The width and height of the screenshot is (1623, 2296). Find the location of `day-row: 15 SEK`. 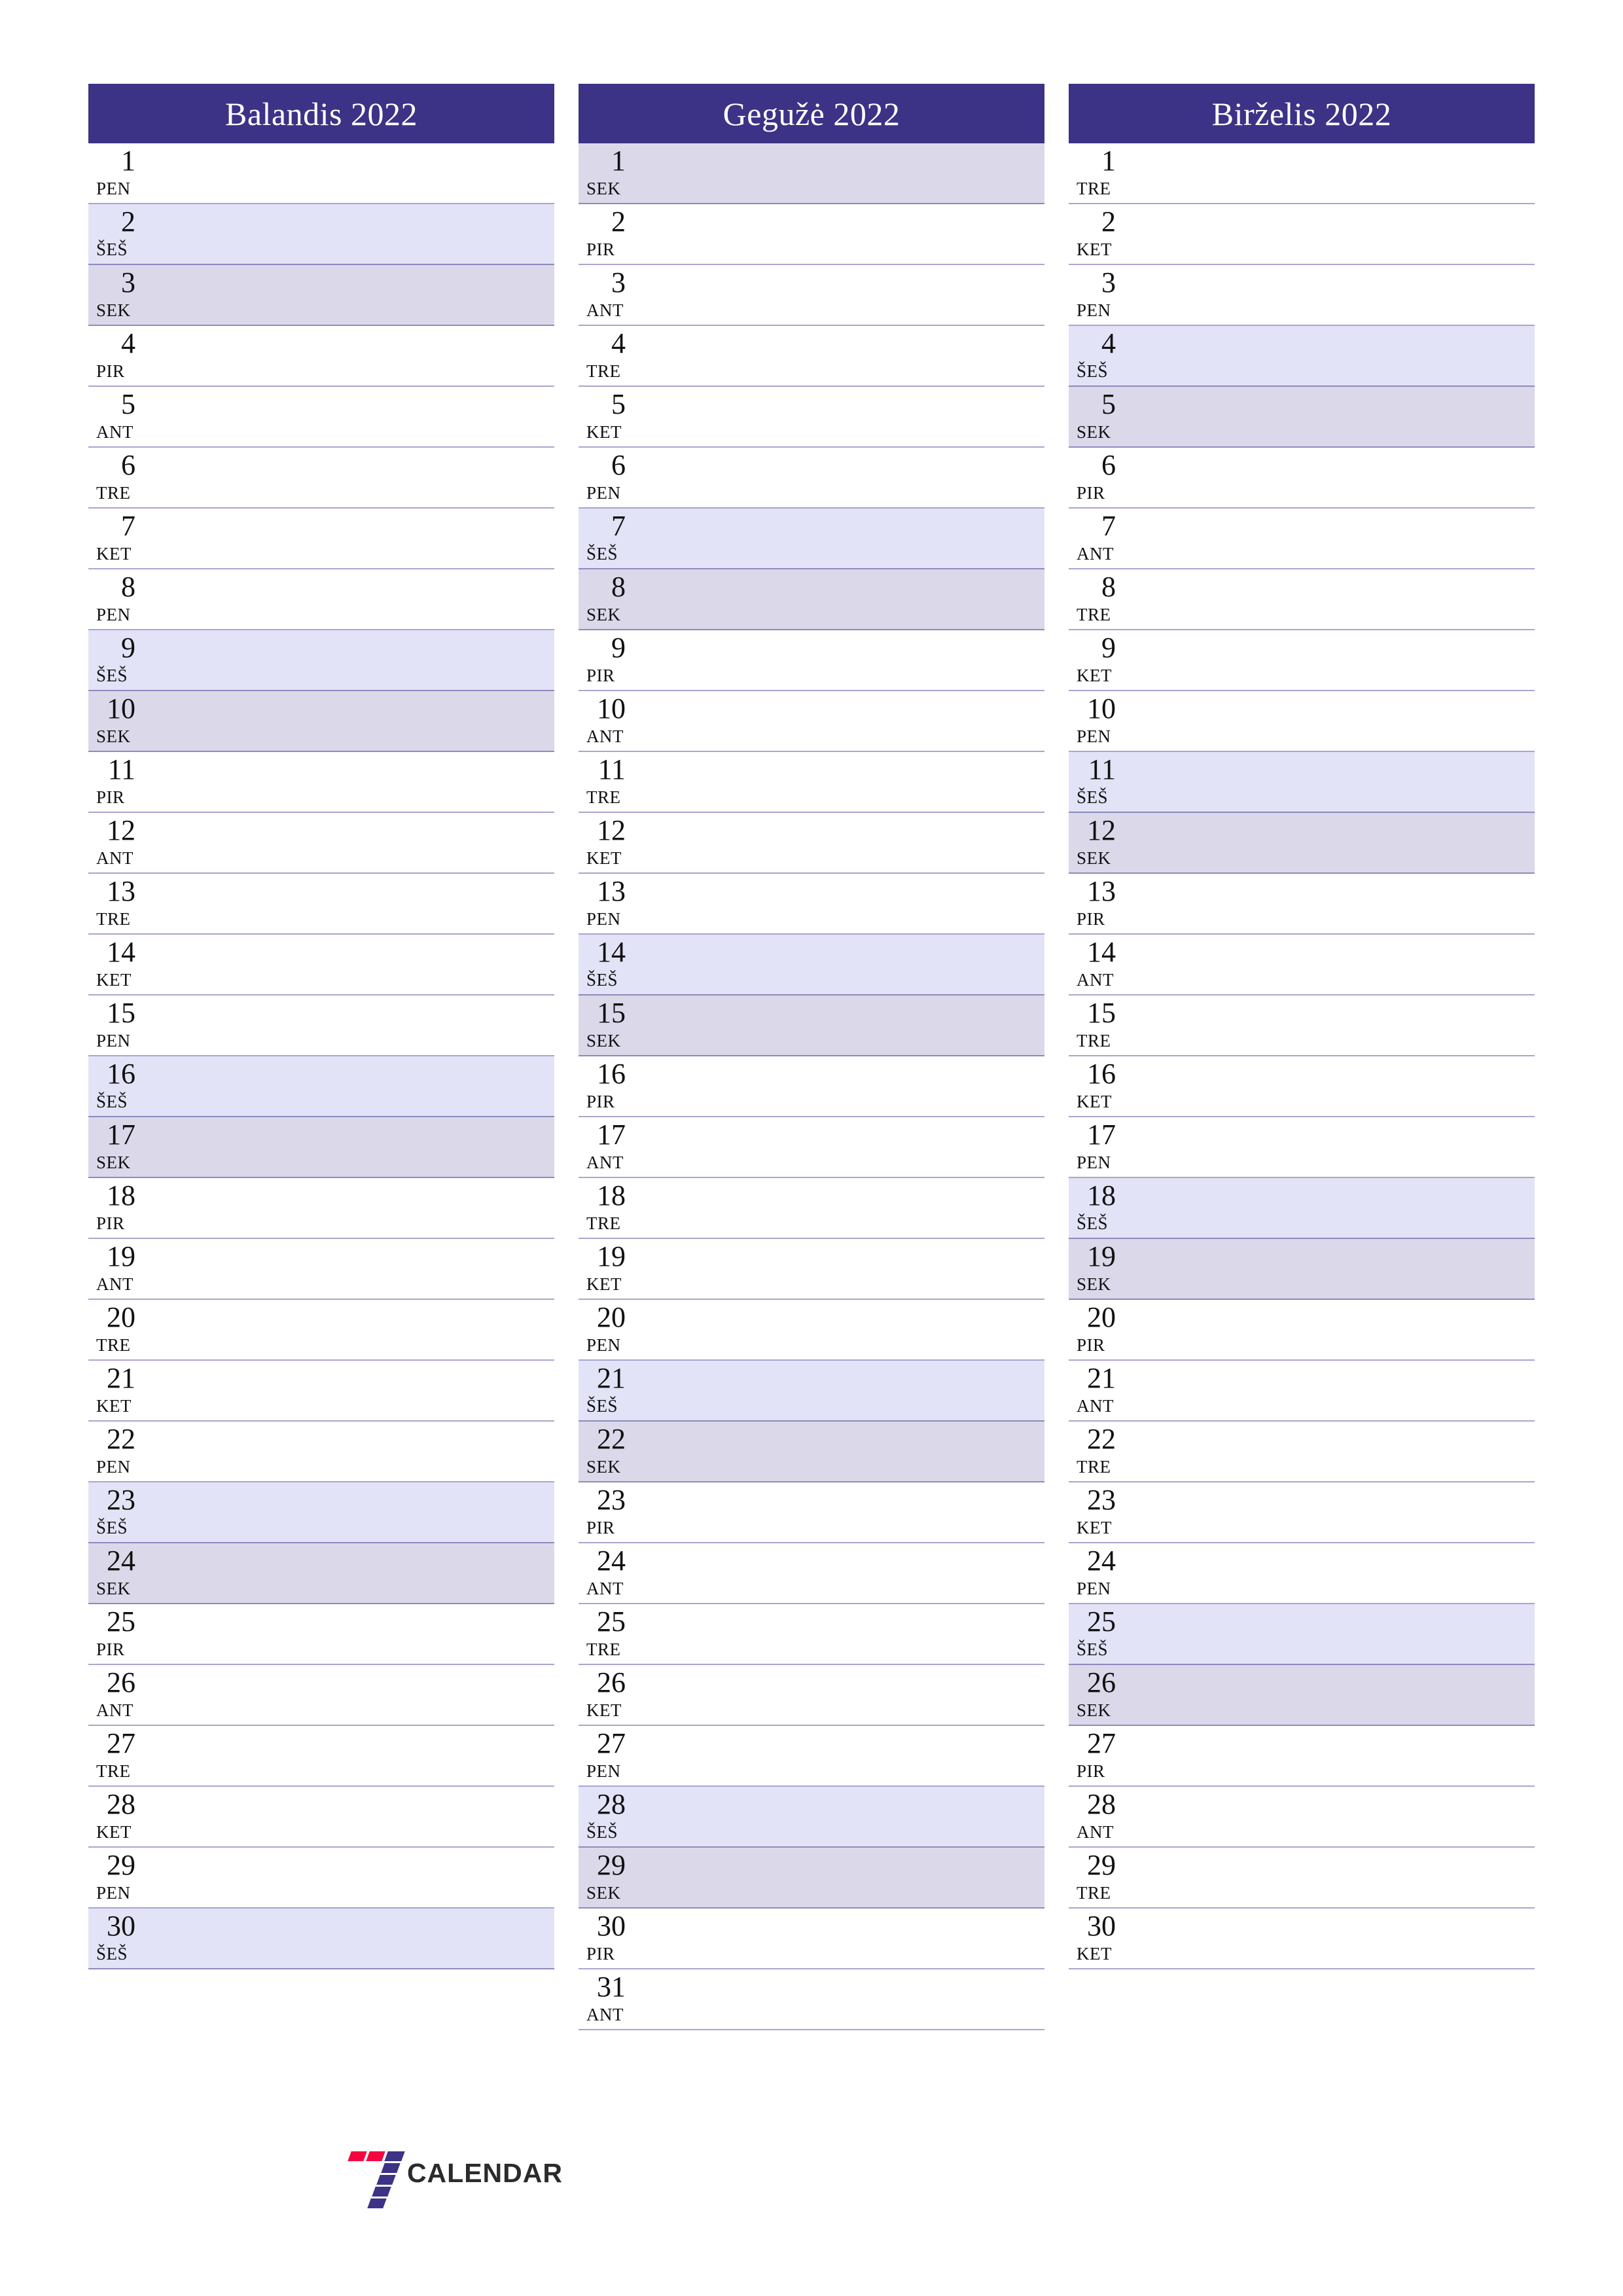

day-row: 15 SEK is located at coordinates (811, 1026).